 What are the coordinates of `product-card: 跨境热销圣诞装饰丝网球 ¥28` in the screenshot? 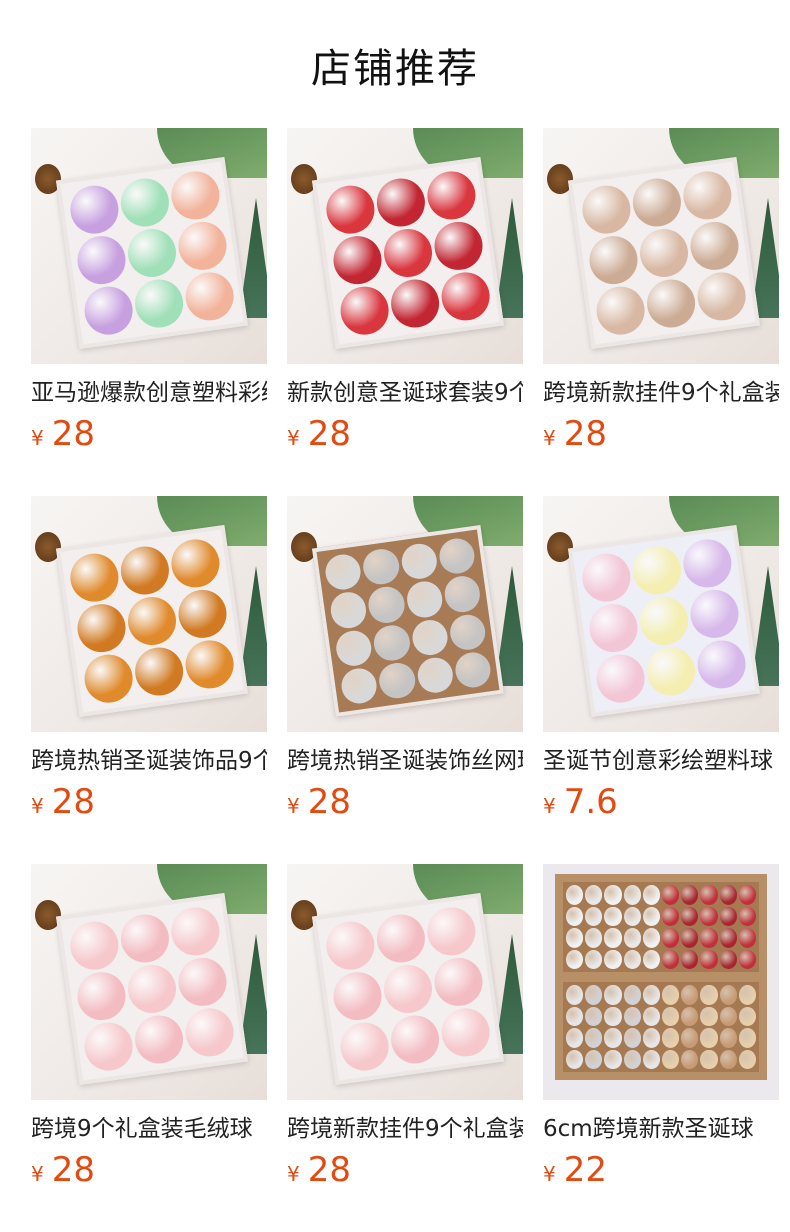 It's located at (405, 662).